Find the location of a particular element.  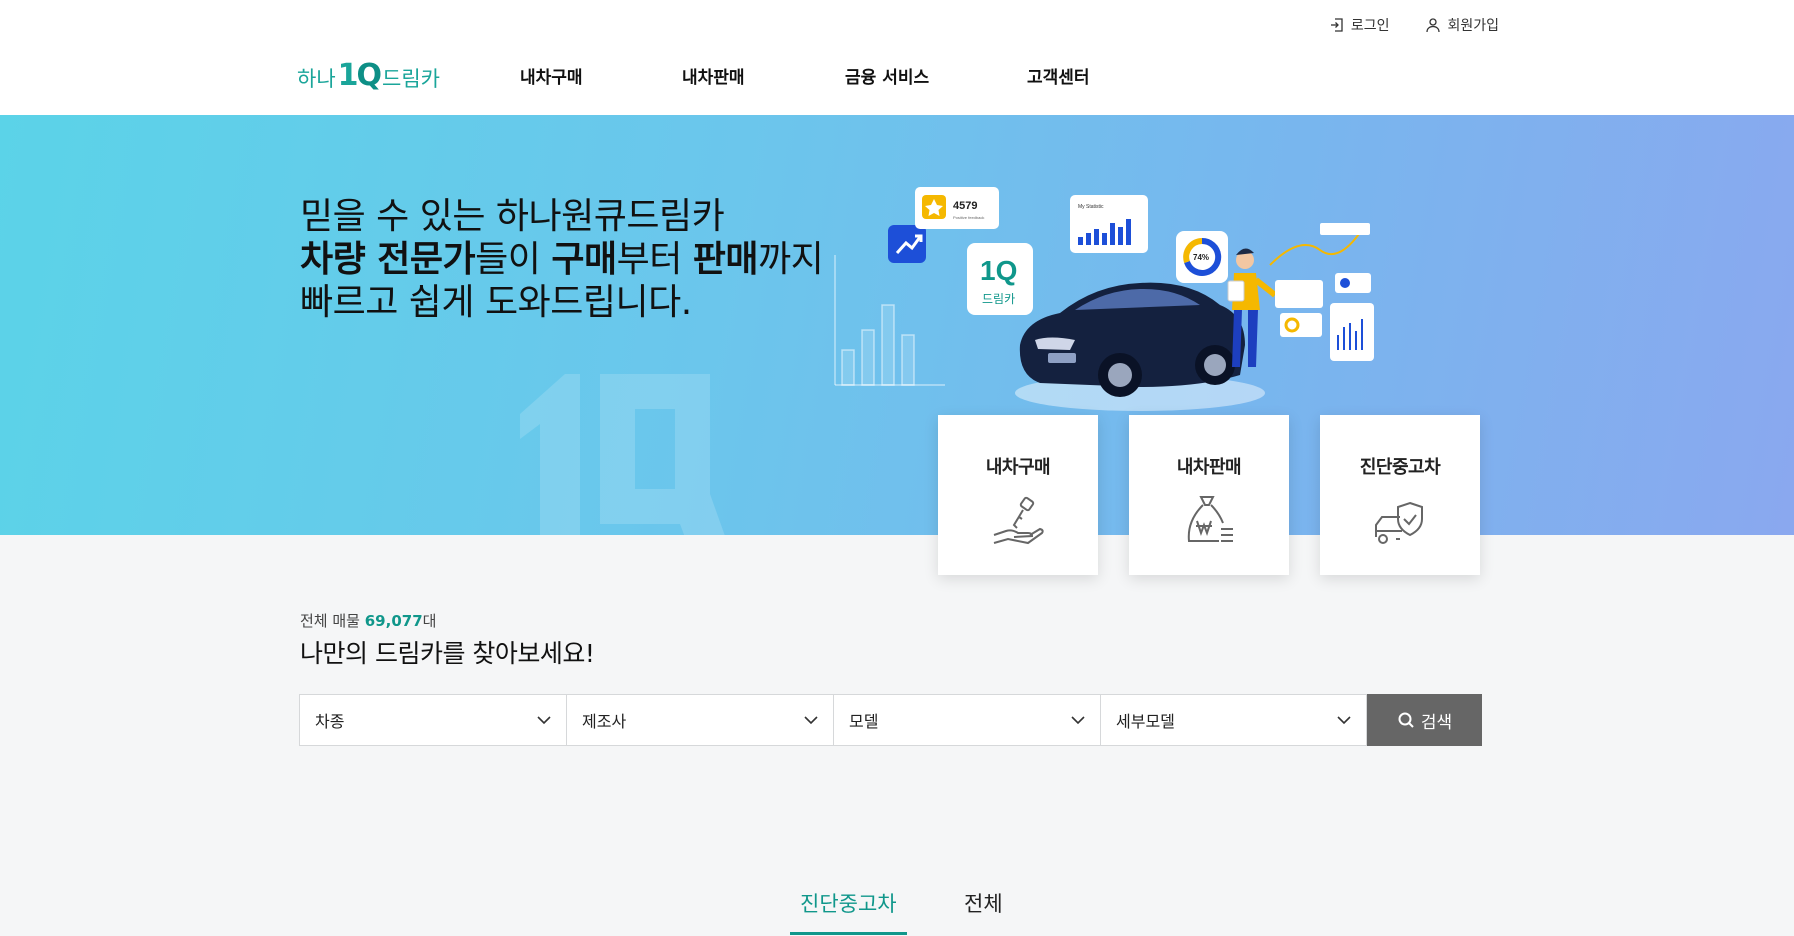

select-car-type: 차종 is located at coordinates (432, 720).